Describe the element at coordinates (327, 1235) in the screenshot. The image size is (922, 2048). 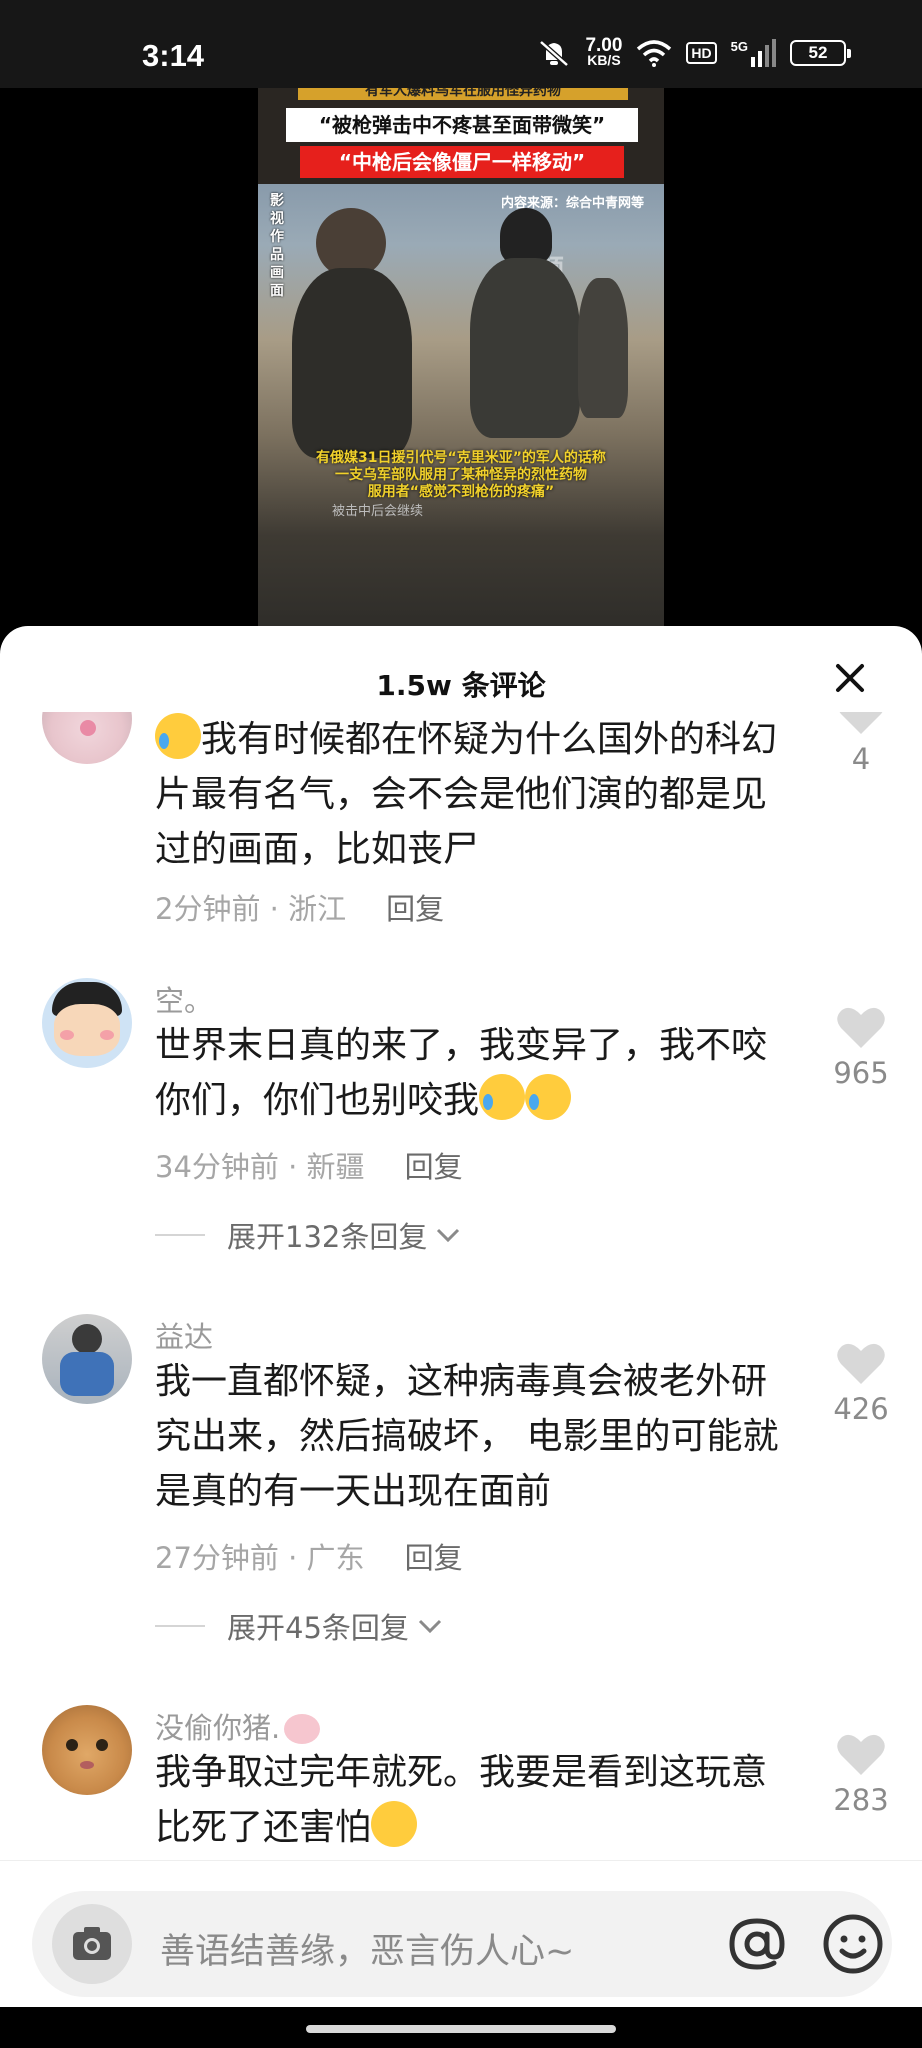
I see `expand-replies-label: 展开132条回复` at that location.